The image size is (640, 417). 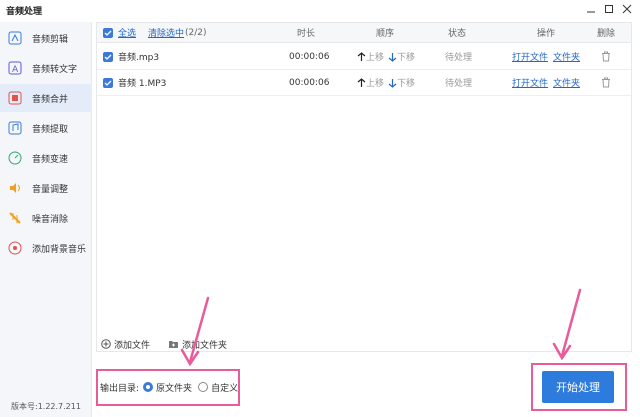 What do you see at coordinates (364, 33) in the screenshot?
I see `table-header: 全选 清除选中 (2/2) 时长 顺序 状态 操作 删除` at bounding box center [364, 33].